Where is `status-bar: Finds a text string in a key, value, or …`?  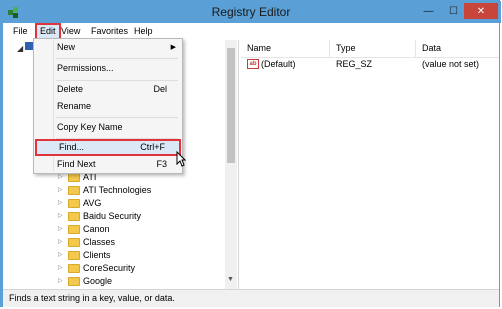
status-bar: Finds a text string in a key, value, or … is located at coordinates (251, 298).